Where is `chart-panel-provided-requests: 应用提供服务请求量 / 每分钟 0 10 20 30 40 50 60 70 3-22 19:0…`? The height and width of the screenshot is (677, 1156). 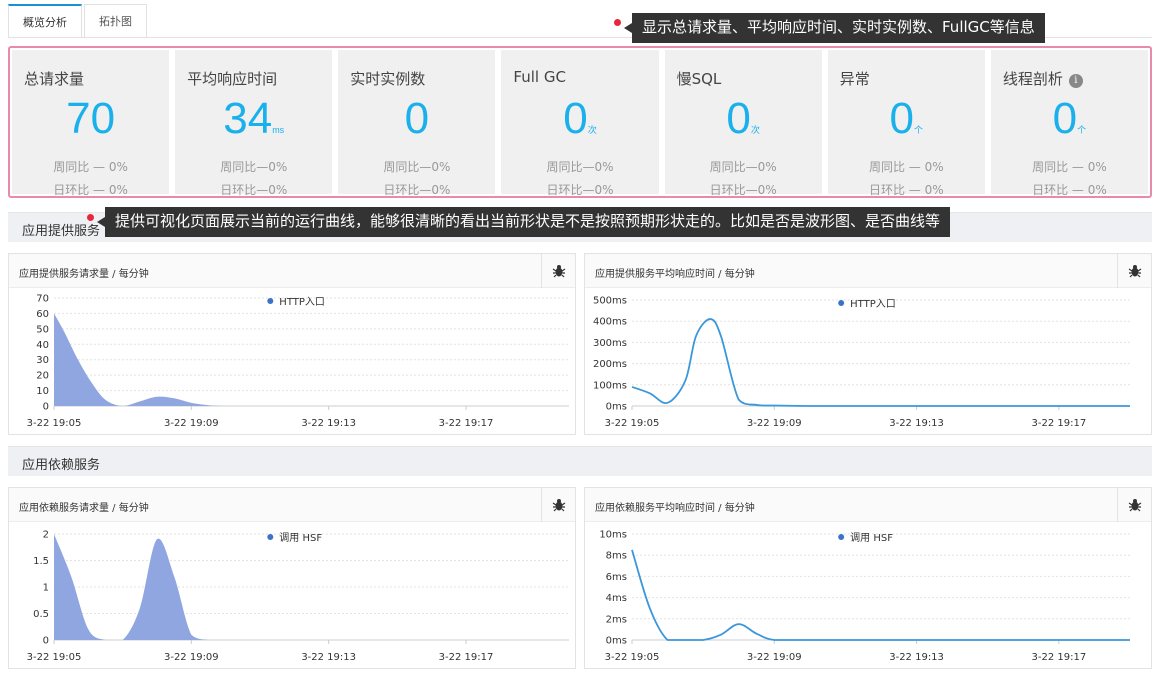
chart-panel-provided-requests: 应用提供服务请求量 / 每分钟 0 10 20 30 40 50 60 70 3-22 19:0… is located at coordinates (292, 344).